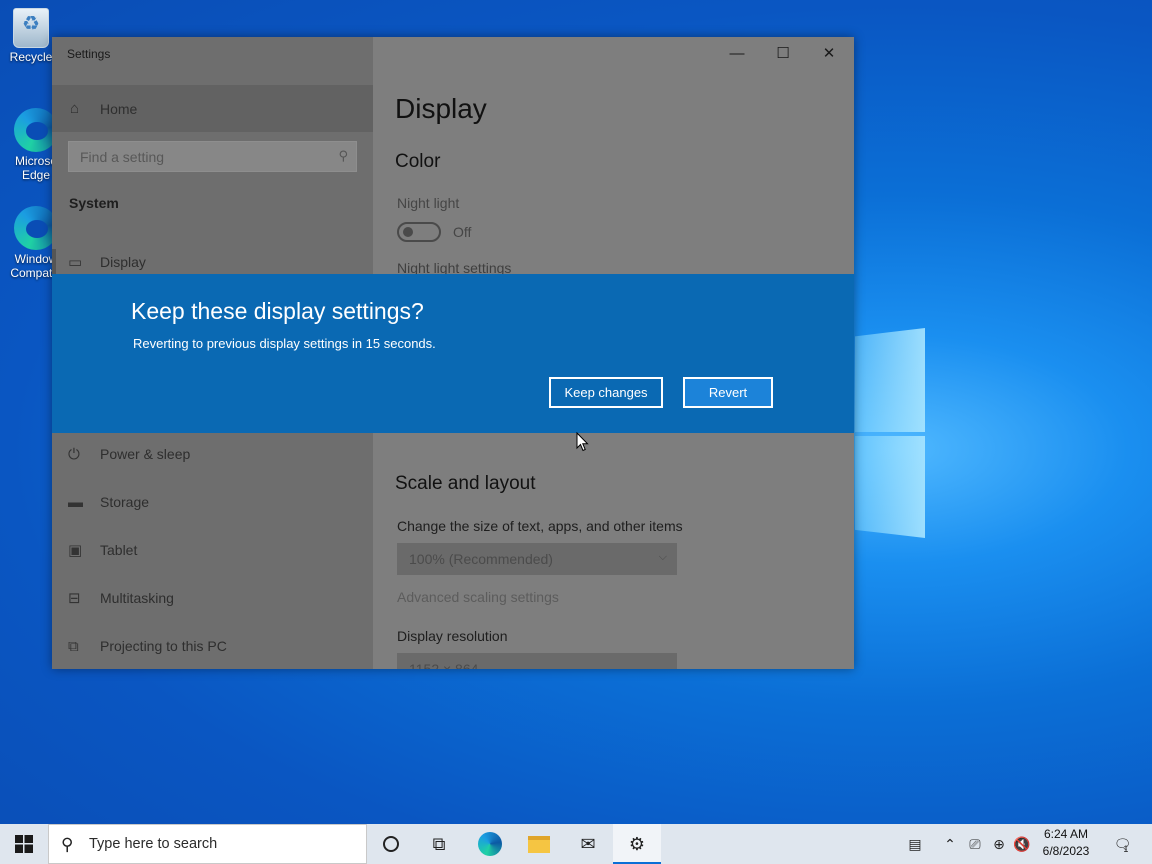 This screenshot has width=1152, height=864. Describe the element at coordinates (153, 844) in the screenshot. I see `taskbar-search-placeholder: Type here to search` at that location.